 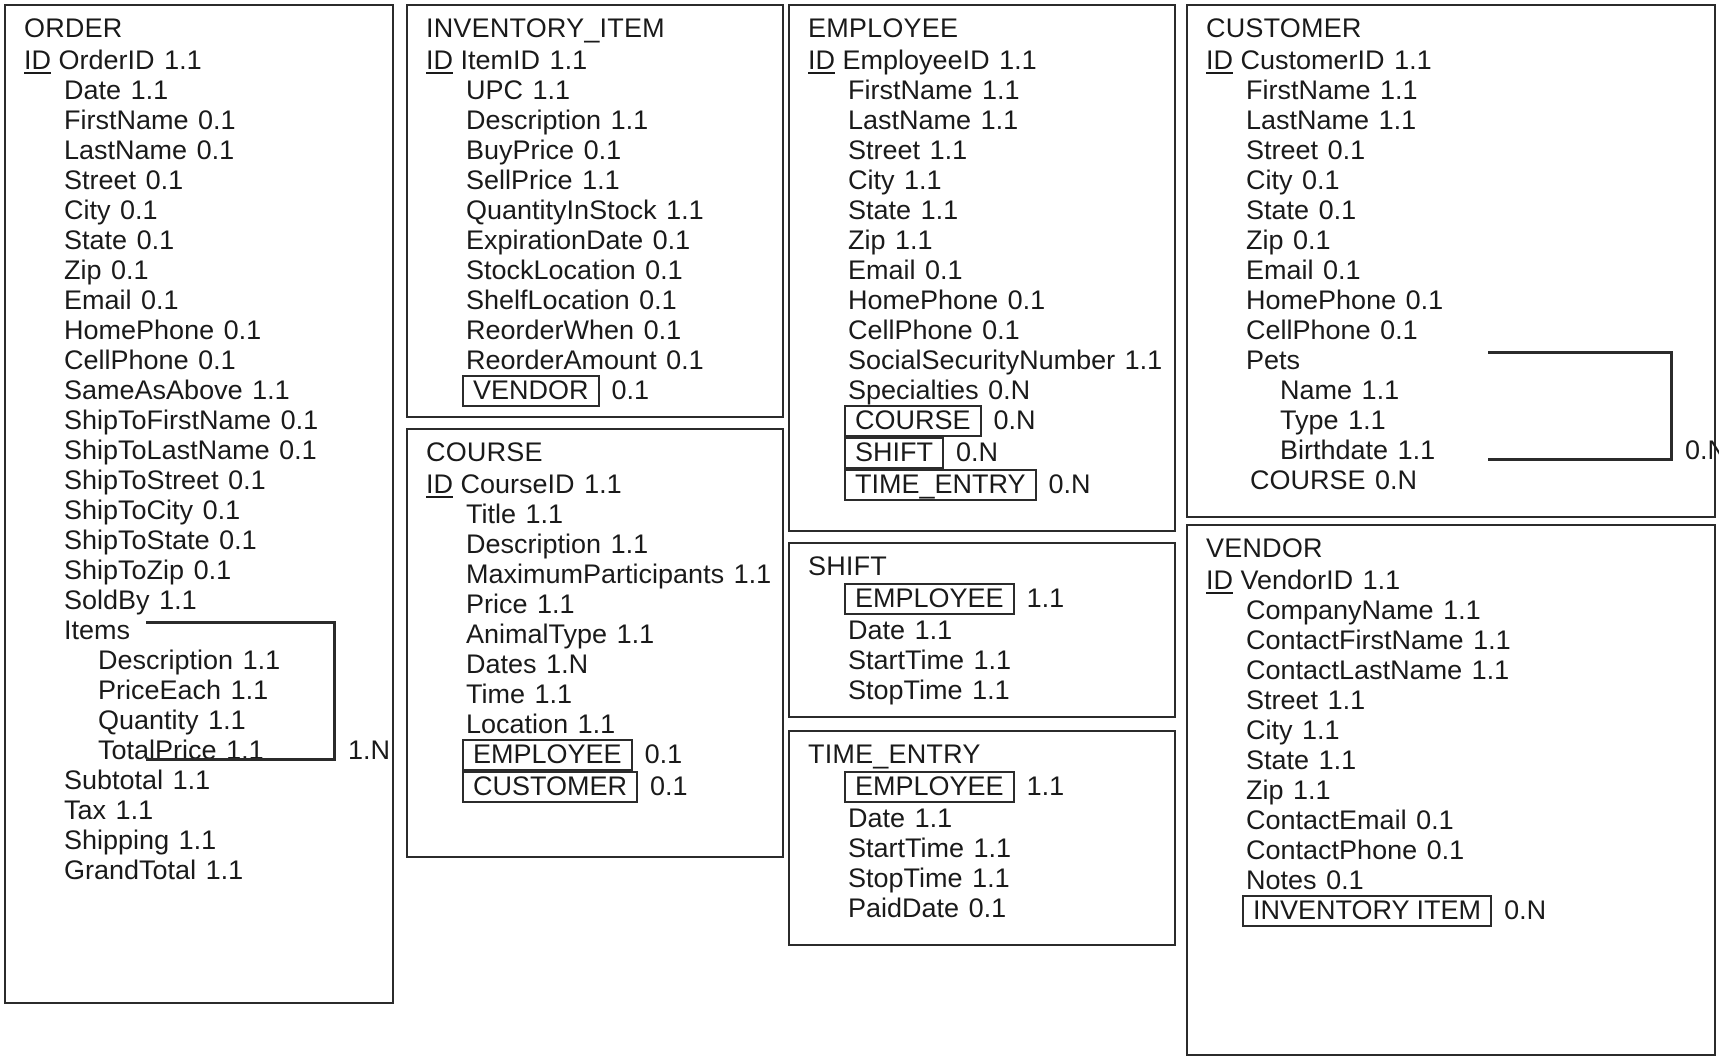 I want to click on entity-title: TIME_ENTRY, so click(x=894, y=754).